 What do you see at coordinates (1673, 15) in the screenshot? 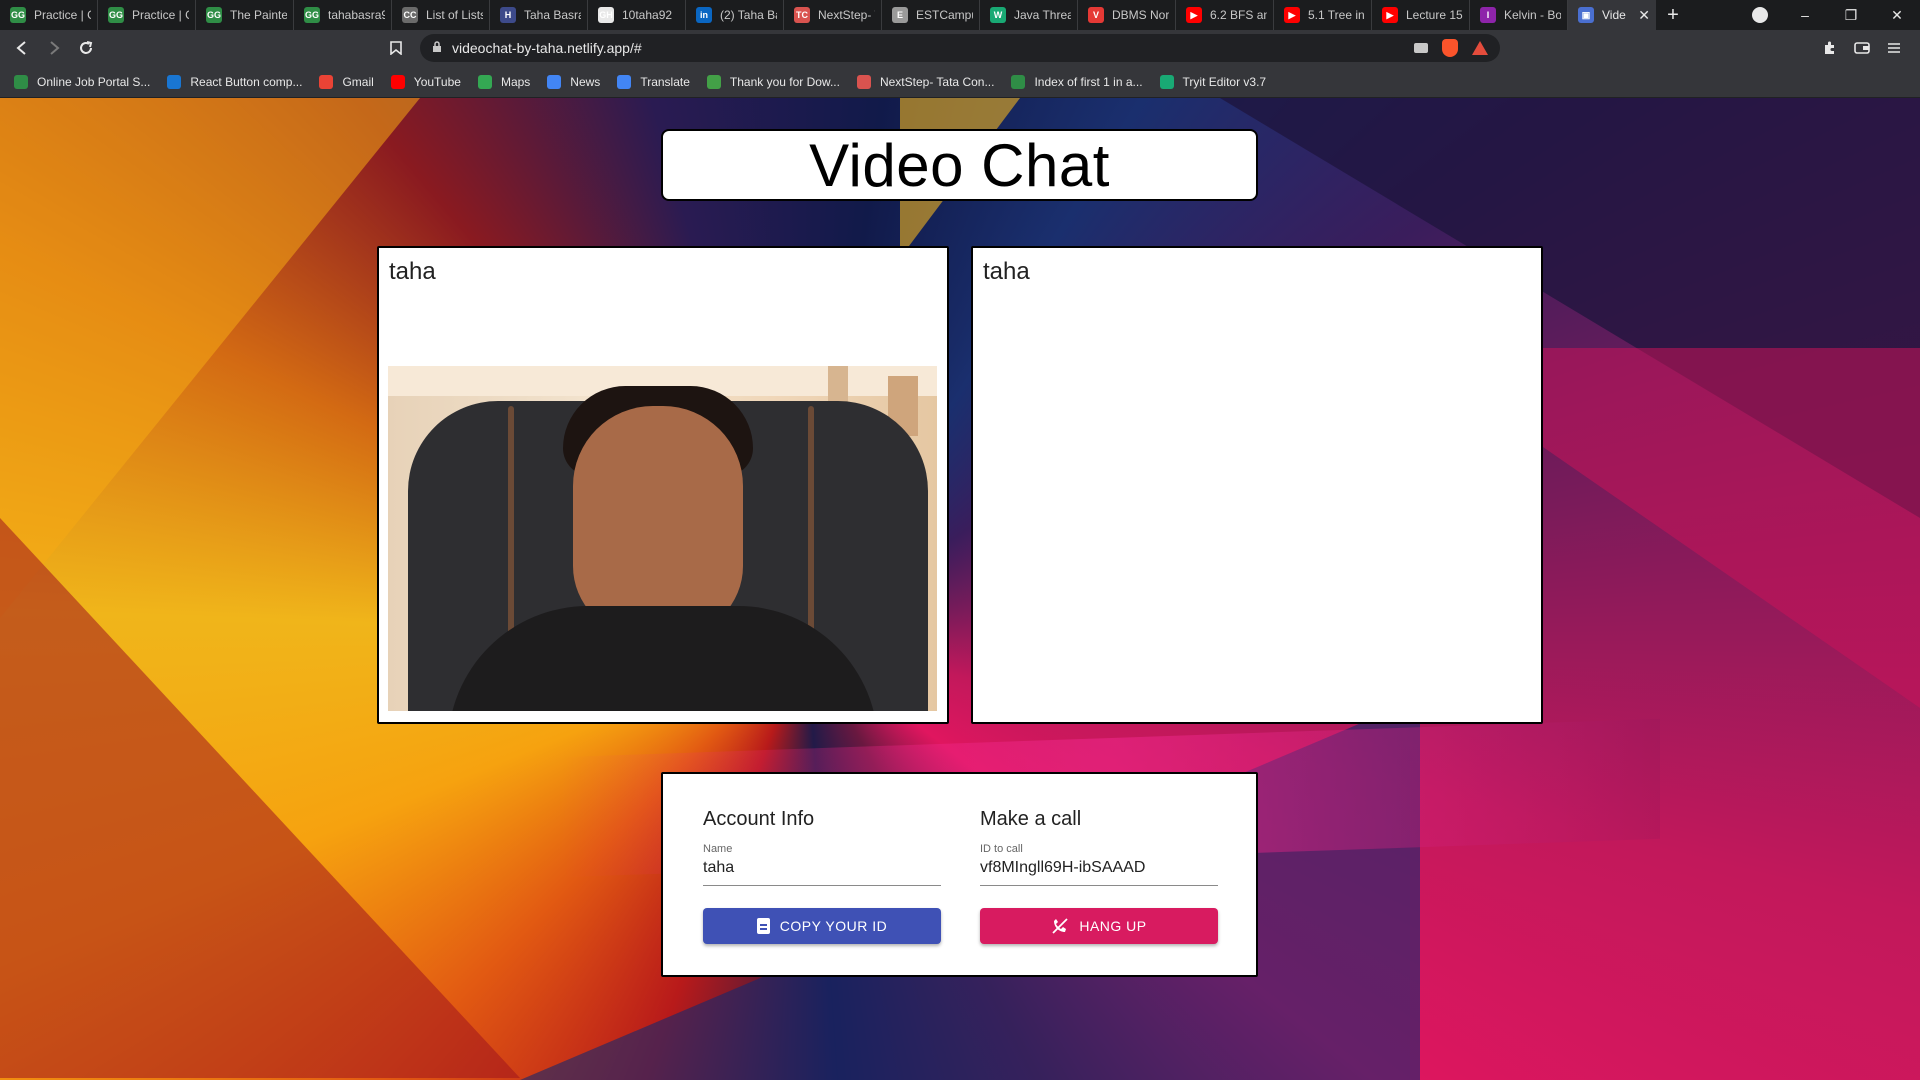
I see `new-tab-button: +` at bounding box center [1673, 15].